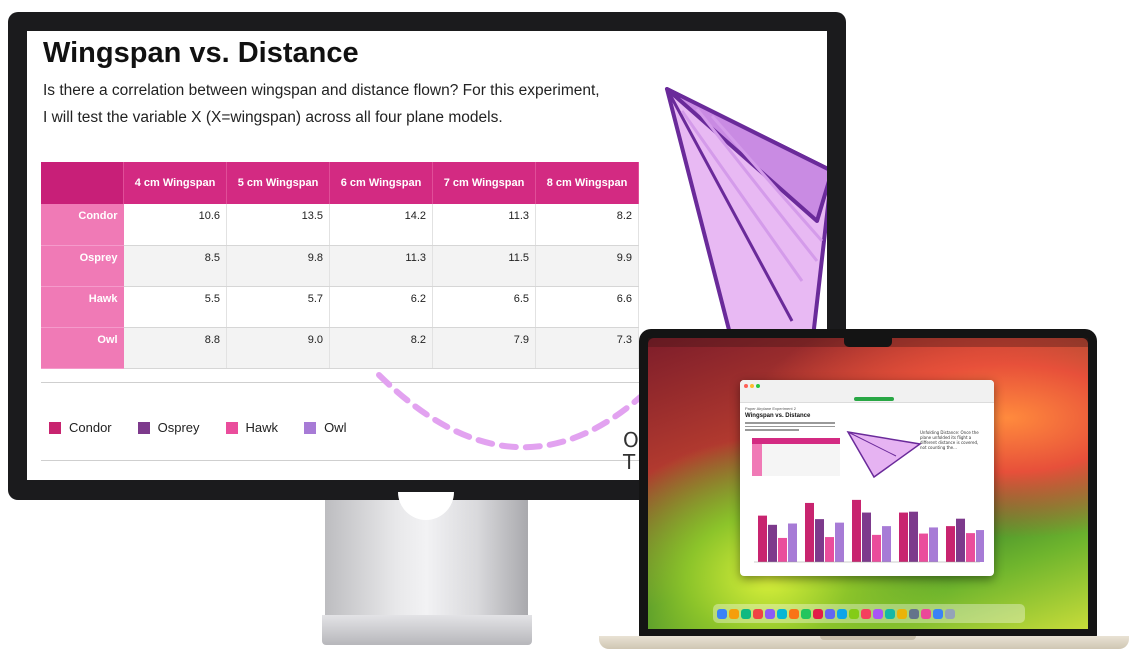 This screenshot has height=649, width=1129. What do you see at coordinates (82, 348) in the screenshot?
I see `row-header: Owl` at bounding box center [82, 348].